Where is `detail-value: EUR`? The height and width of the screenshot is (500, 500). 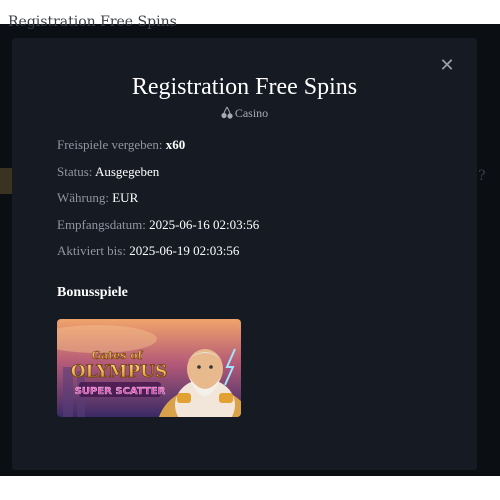 detail-value: EUR is located at coordinates (125, 197).